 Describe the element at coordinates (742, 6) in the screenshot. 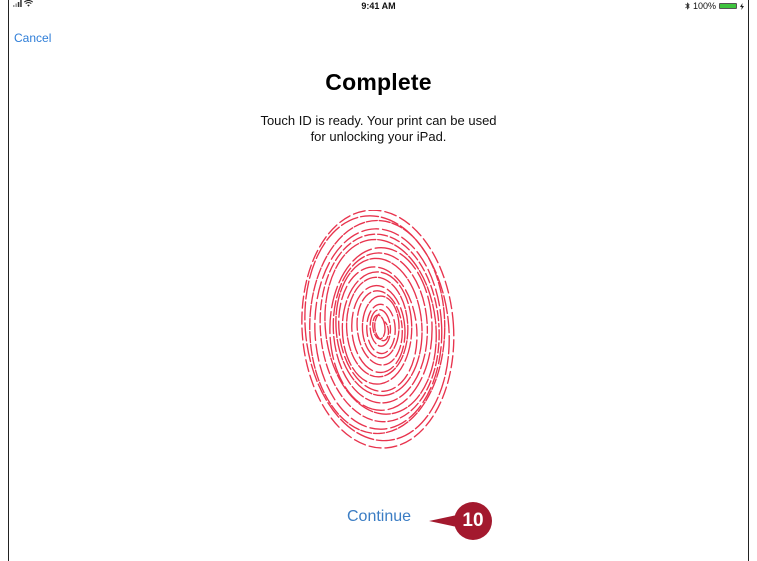

I see `charging-icon` at that location.